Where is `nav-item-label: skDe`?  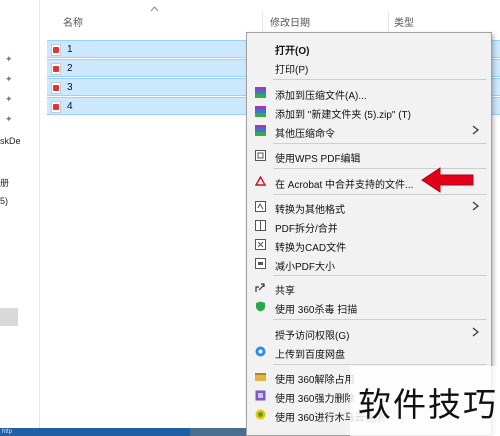 nav-item-label: skDe is located at coordinates (10, 141).